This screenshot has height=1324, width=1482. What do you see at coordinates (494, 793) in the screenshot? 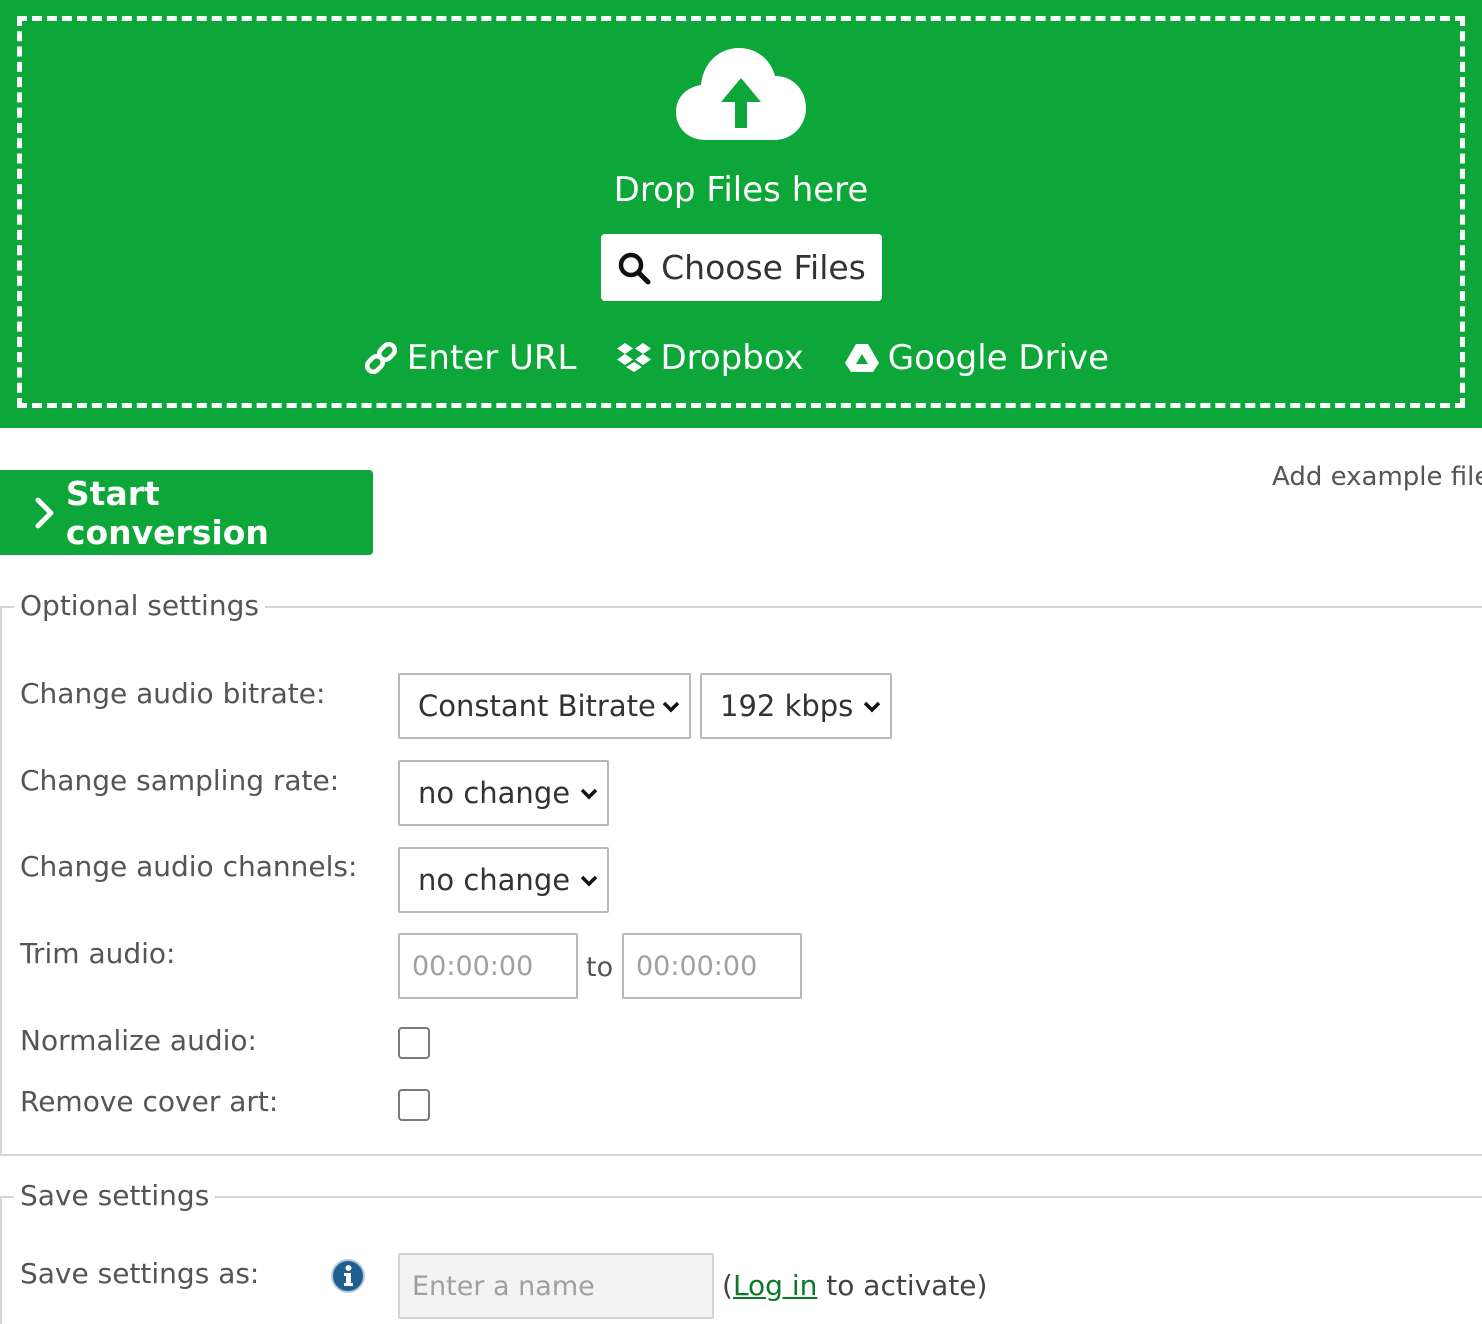
I see `sampling-rate-value: no change` at bounding box center [494, 793].